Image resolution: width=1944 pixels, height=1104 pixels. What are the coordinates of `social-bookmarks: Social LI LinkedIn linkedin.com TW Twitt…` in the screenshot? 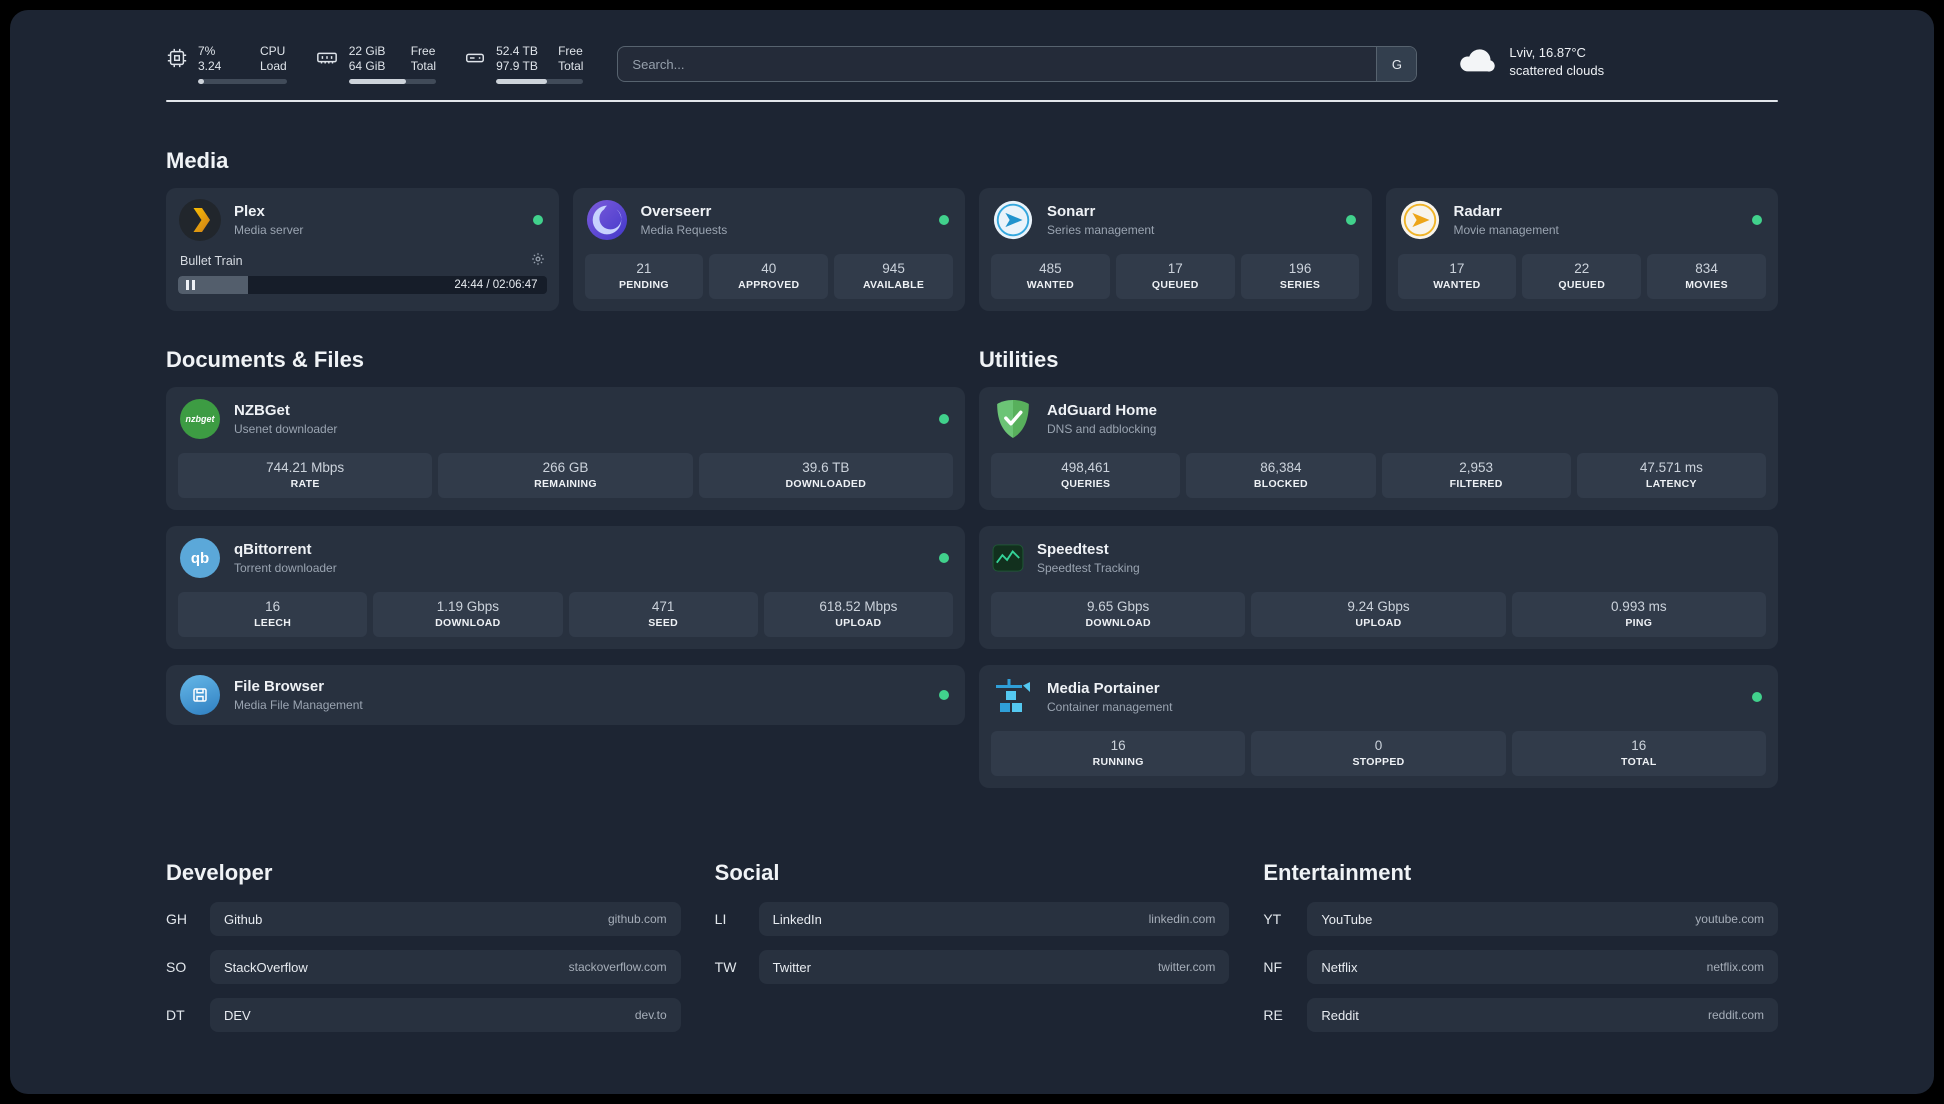 It's located at (972, 953).